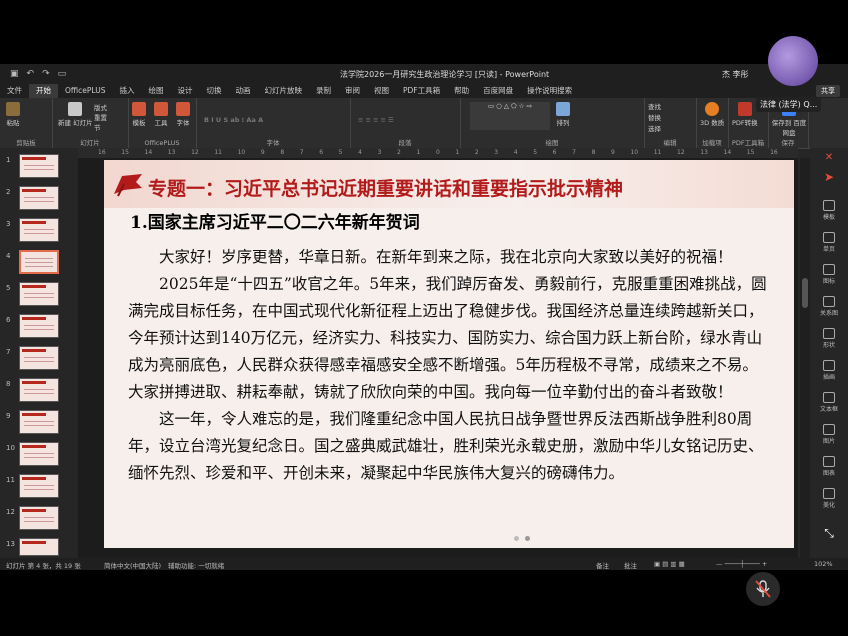  What do you see at coordinates (213, 91) in the screenshot?
I see `tab-transitions: 切换` at bounding box center [213, 91].